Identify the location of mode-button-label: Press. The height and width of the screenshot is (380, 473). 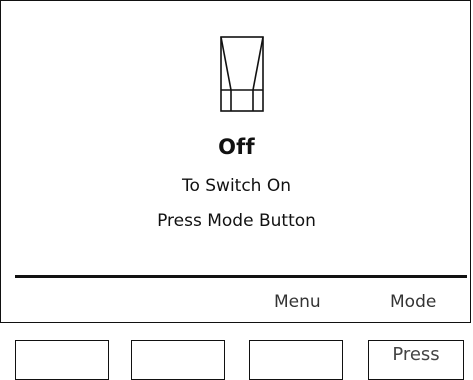
(416, 354).